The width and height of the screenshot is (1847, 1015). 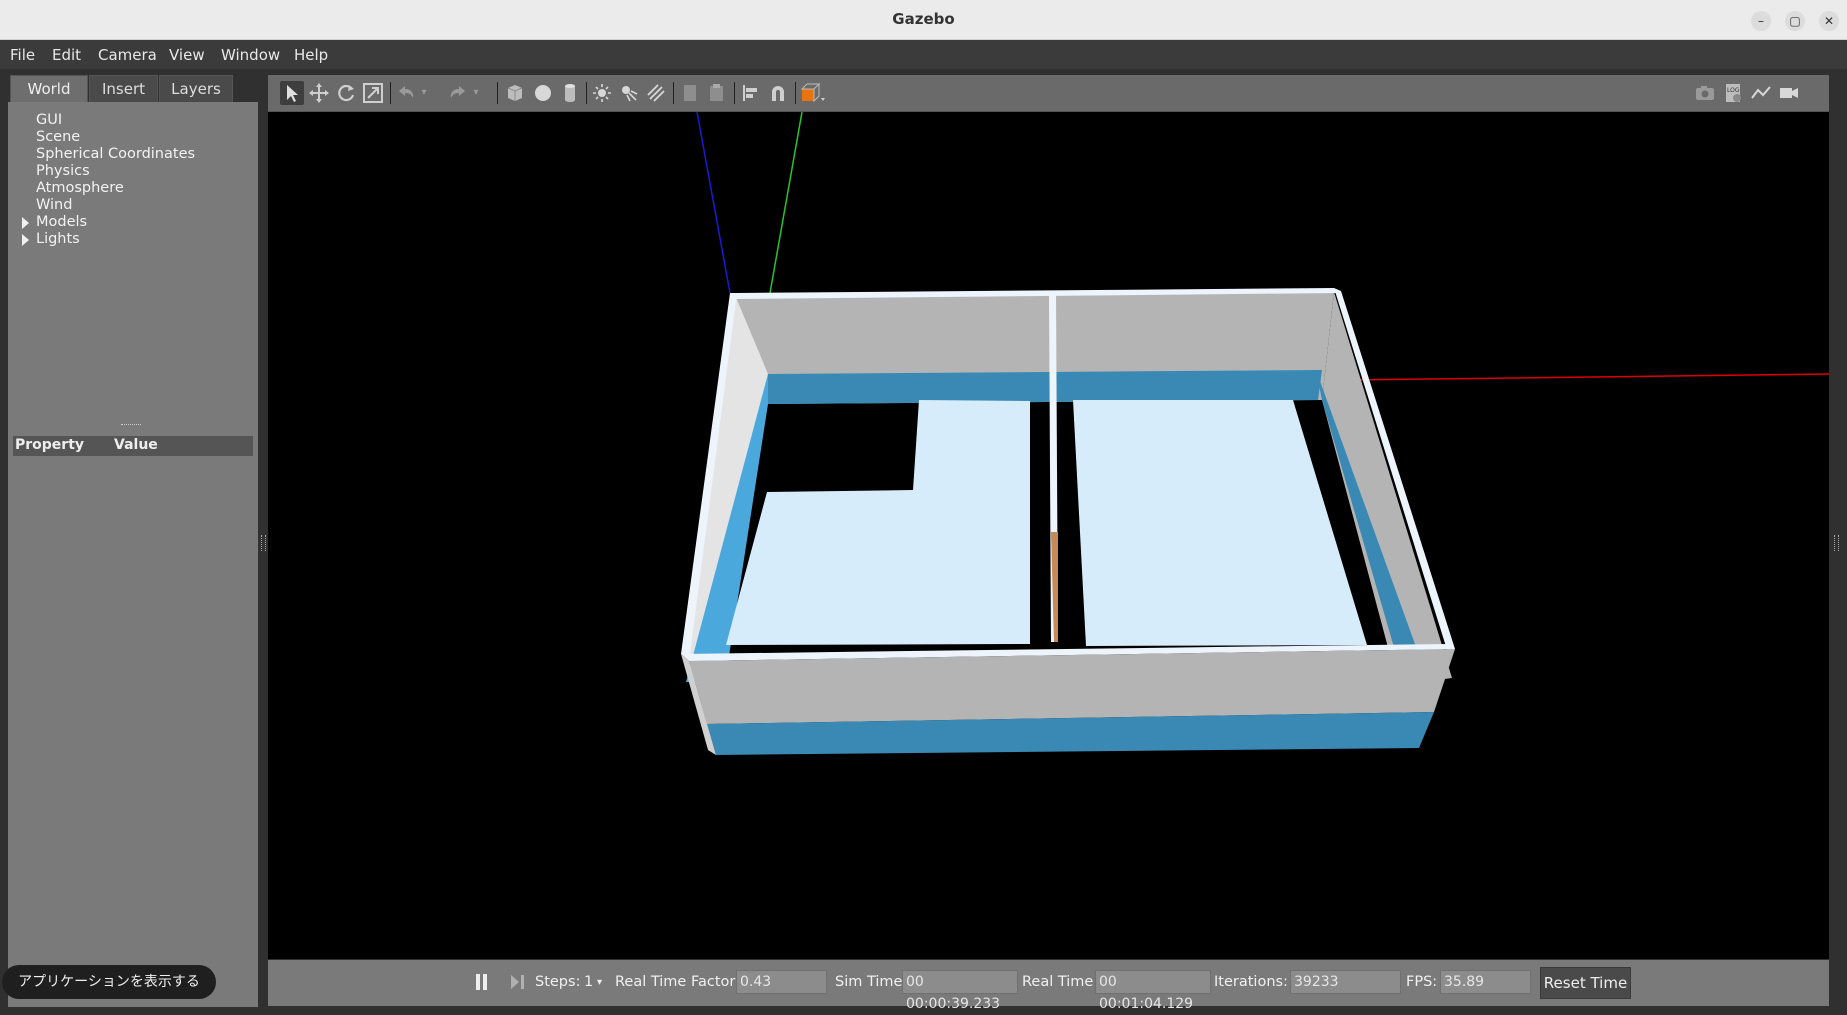 I want to click on plot-icon, so click(x=1761, y=93).